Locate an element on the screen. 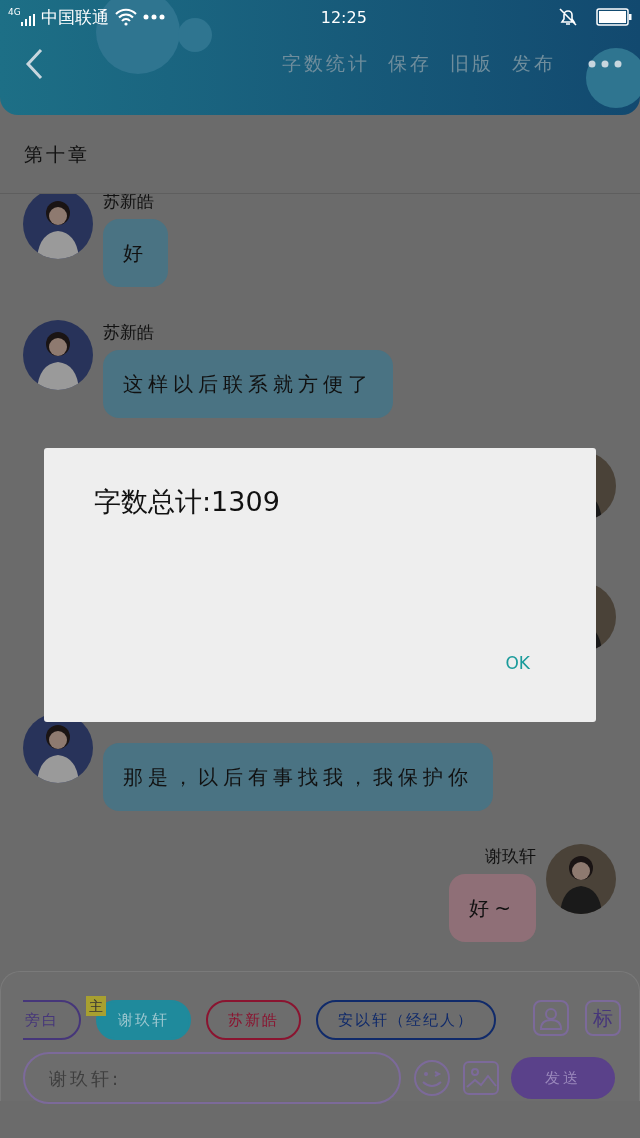  header-action: 旧版 is located at coordinates (472, 64).